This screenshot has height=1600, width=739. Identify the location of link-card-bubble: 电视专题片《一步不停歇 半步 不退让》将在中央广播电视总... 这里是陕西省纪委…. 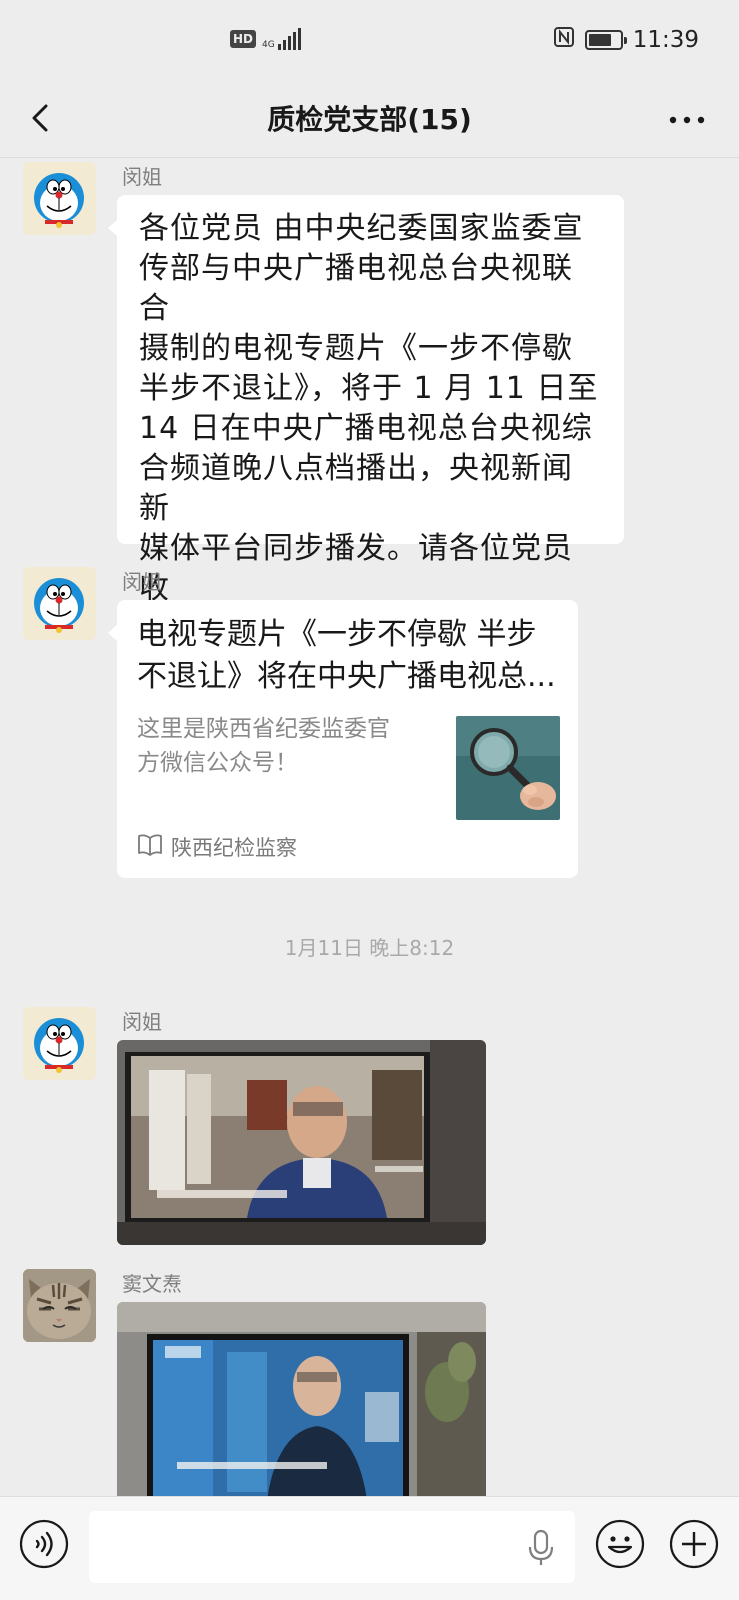
(343, 739).